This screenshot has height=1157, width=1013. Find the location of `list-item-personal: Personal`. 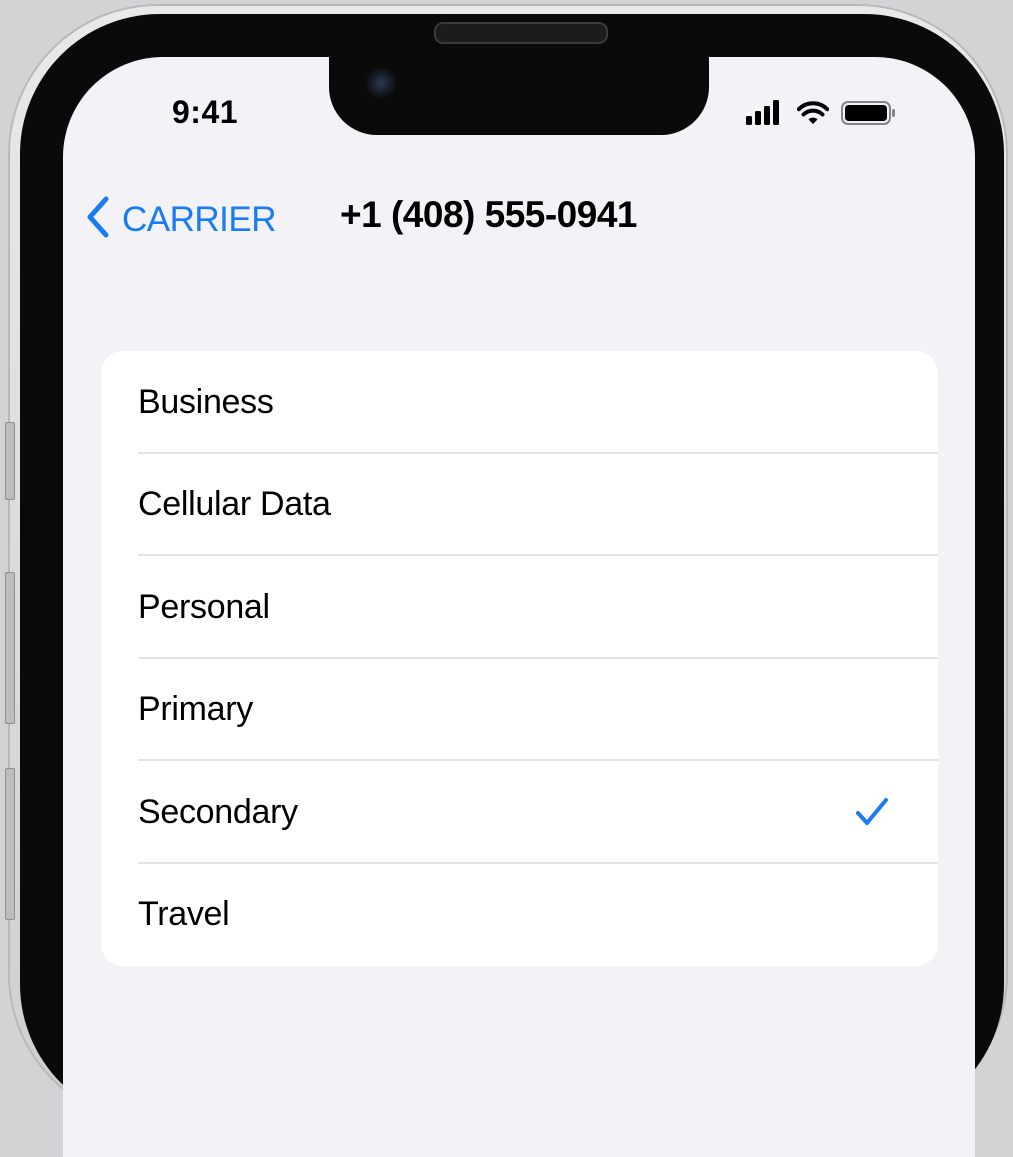

list-item-personal: Personal is located at coordinates (519, 607).